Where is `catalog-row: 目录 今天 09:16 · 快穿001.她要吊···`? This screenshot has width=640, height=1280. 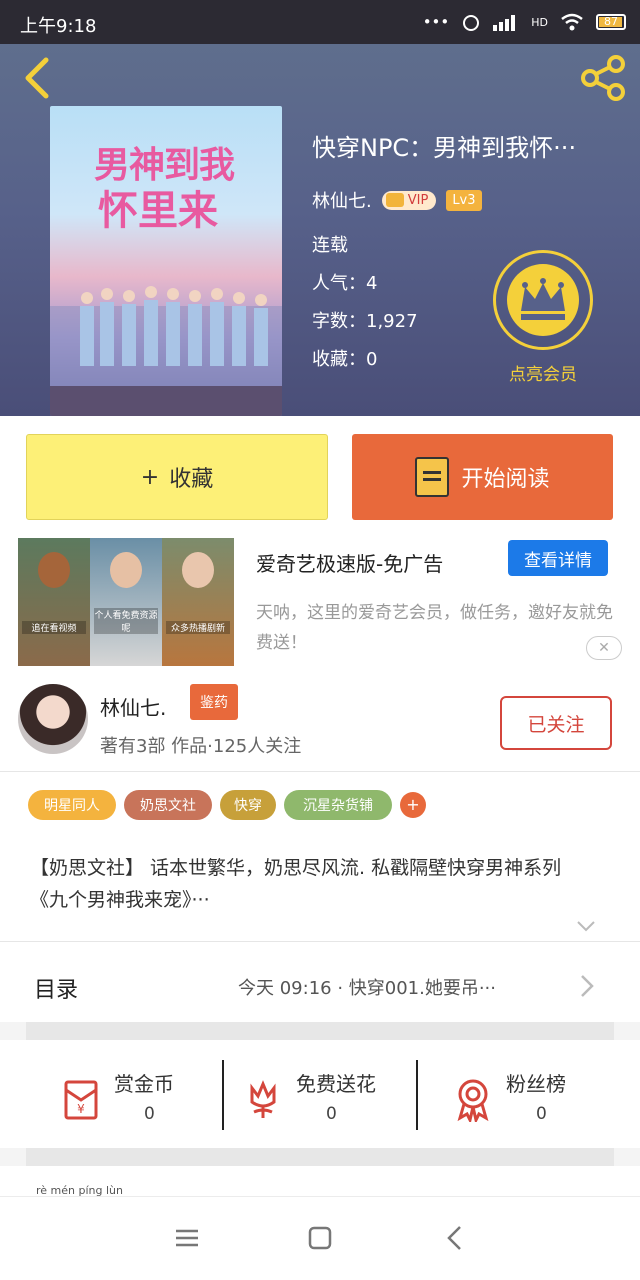 catalog-row: 目录 今天 09:16 · 快穿001.她要吊··· is located at coordinates (320, 982).